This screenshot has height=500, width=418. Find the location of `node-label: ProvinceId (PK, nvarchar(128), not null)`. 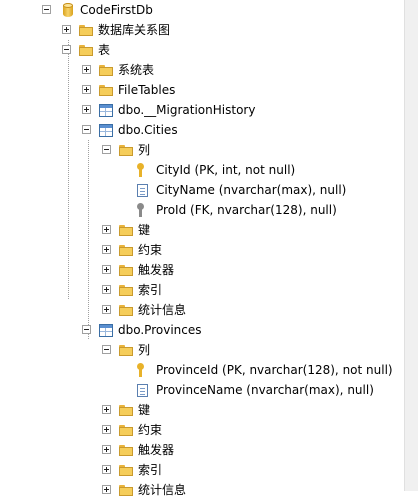

node-label: ProvinceId (PK, nvarchar(128), not null) is located at coordinates (274, 370).